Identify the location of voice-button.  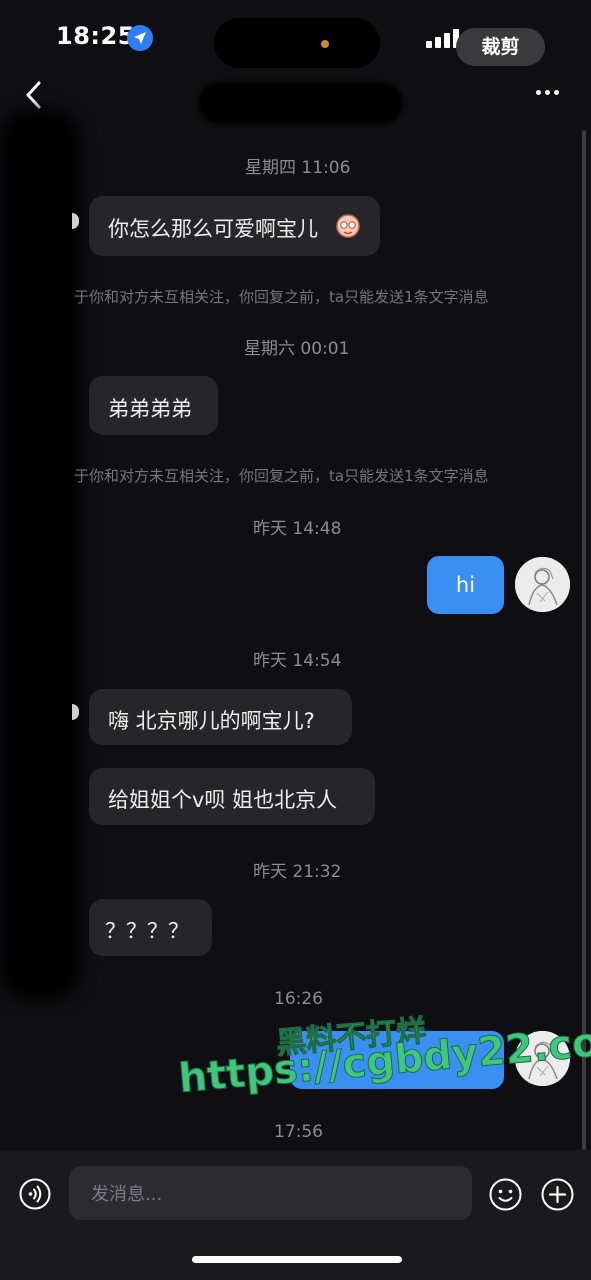
(35, 1194).